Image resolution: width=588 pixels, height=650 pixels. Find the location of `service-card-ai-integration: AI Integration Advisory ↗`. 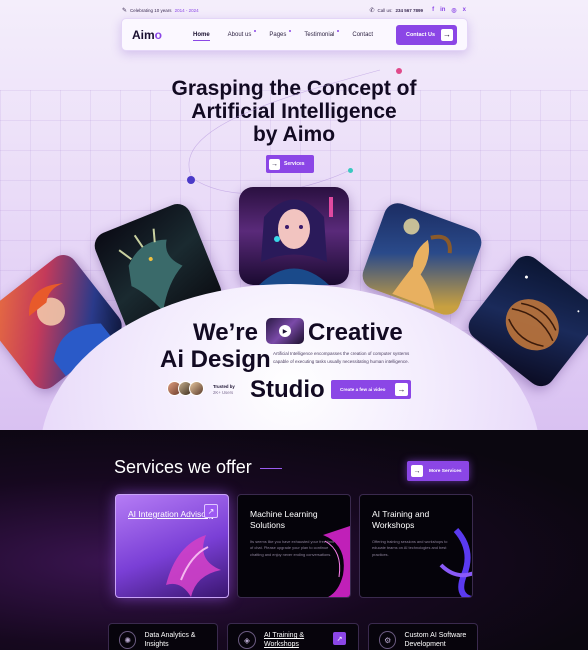

service-card-ai-integration: AI Integration Advisory ↗ is located at coordinates (172, 546).